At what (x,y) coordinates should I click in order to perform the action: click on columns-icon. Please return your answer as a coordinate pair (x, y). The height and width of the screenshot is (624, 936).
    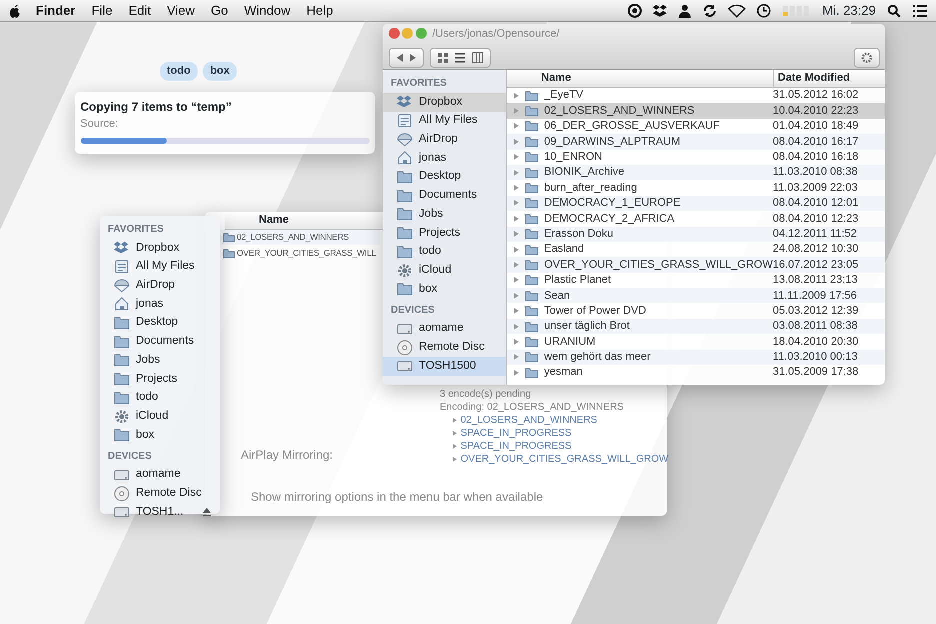
    Looking at the image, I should click on (478, 58).